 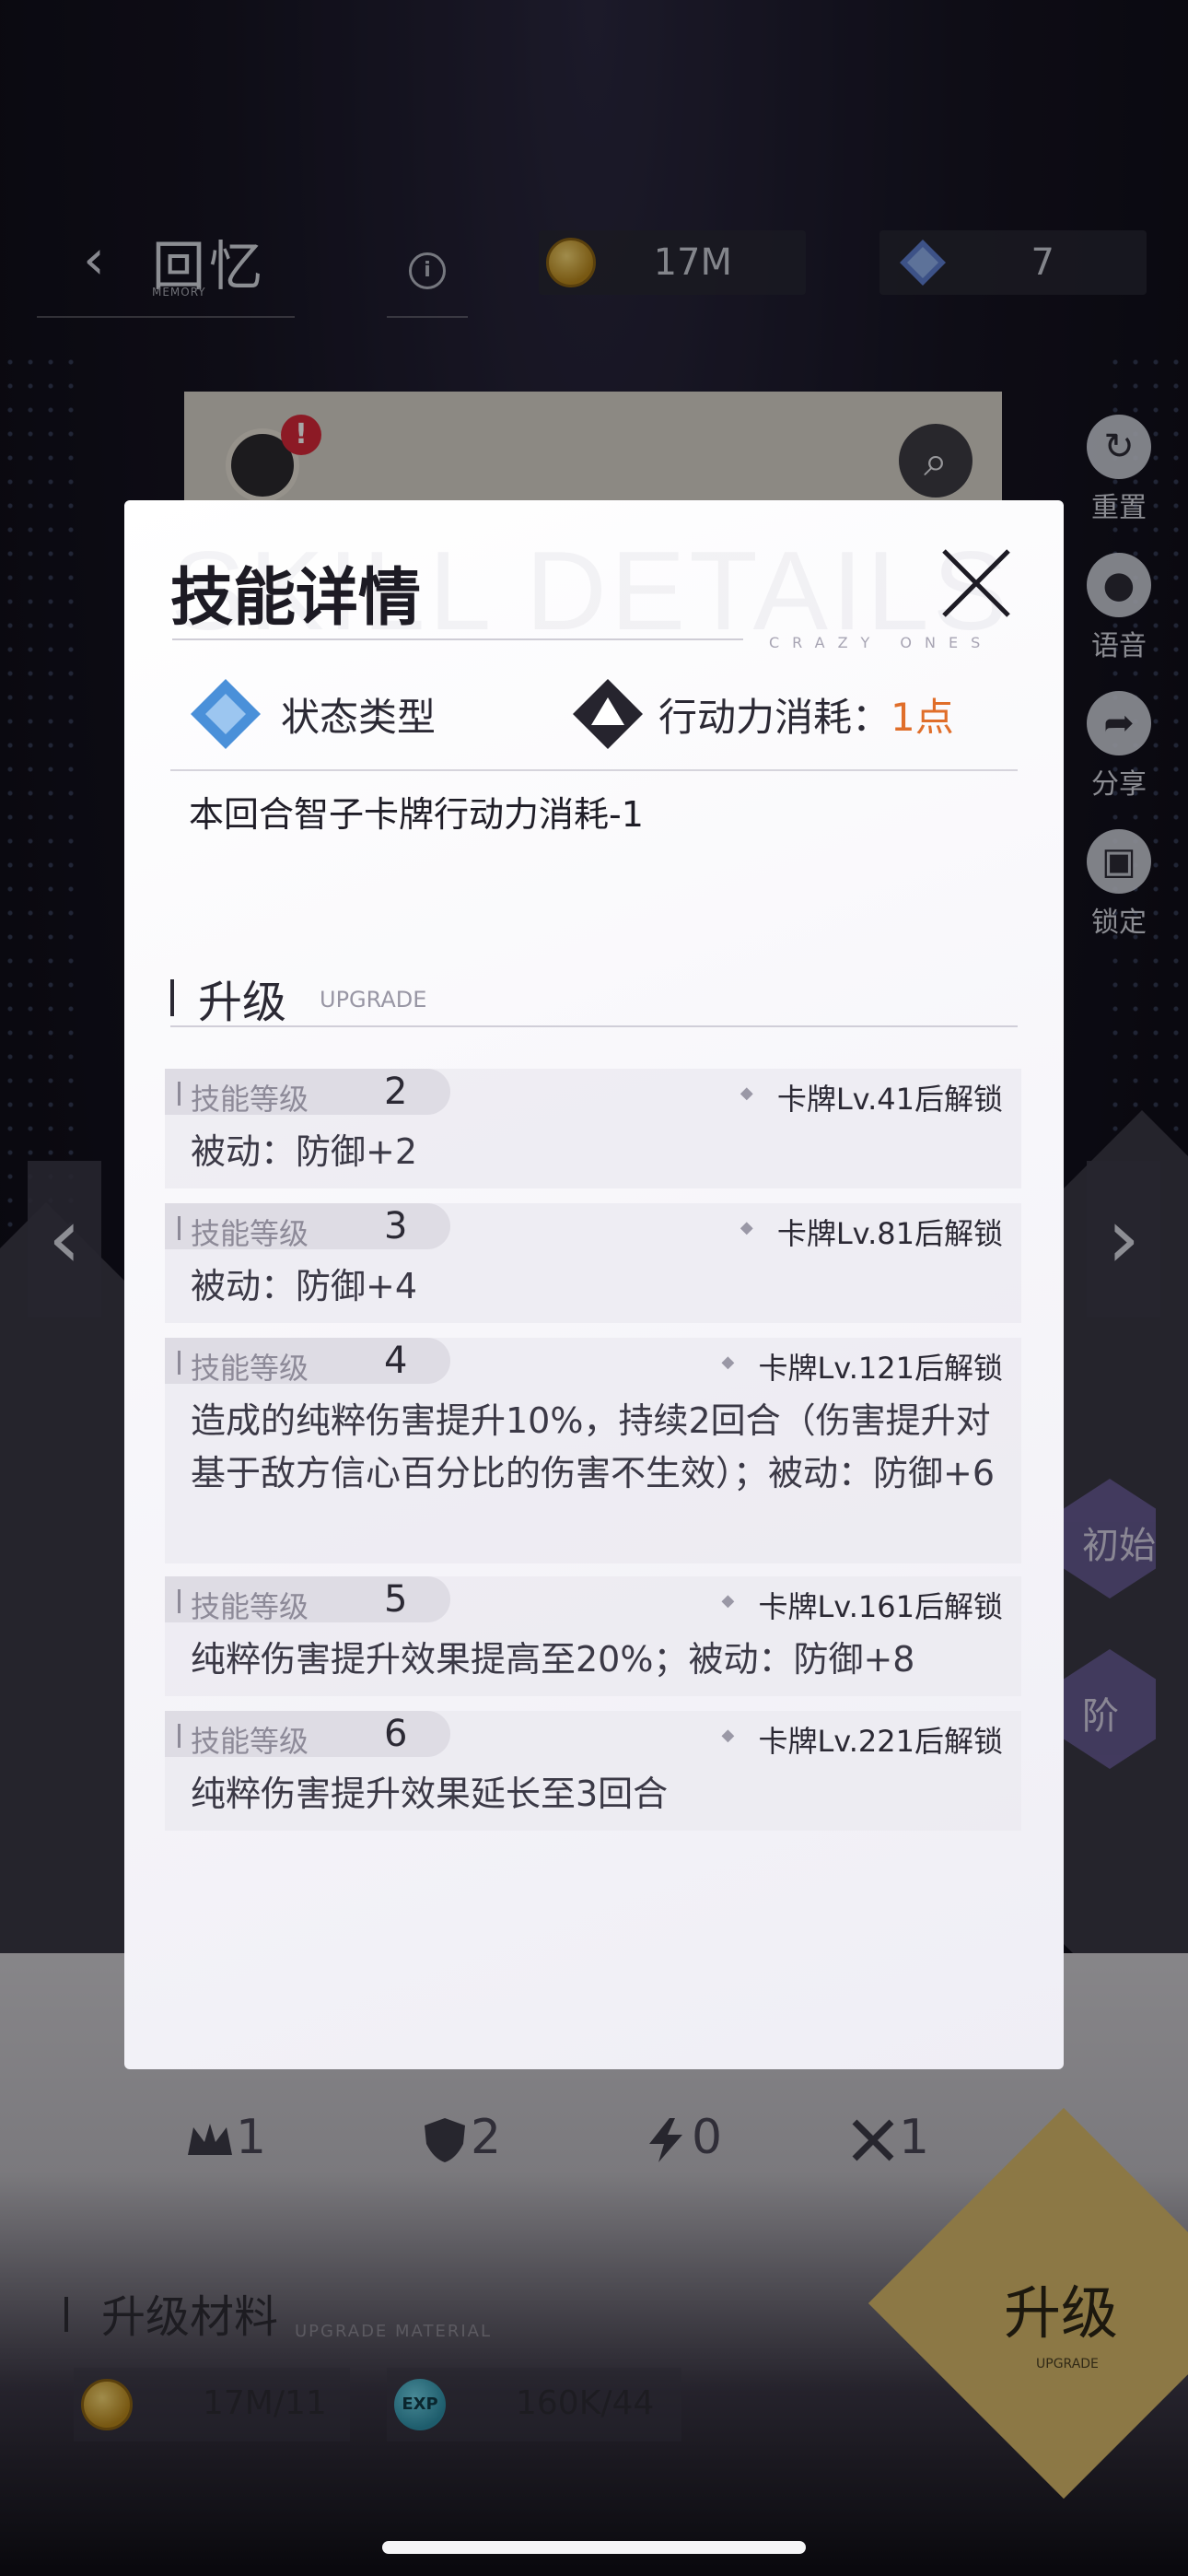 I want to click on unlock-condition: 卡牌Lv.41后解锁, so click(x=871, y=1097).